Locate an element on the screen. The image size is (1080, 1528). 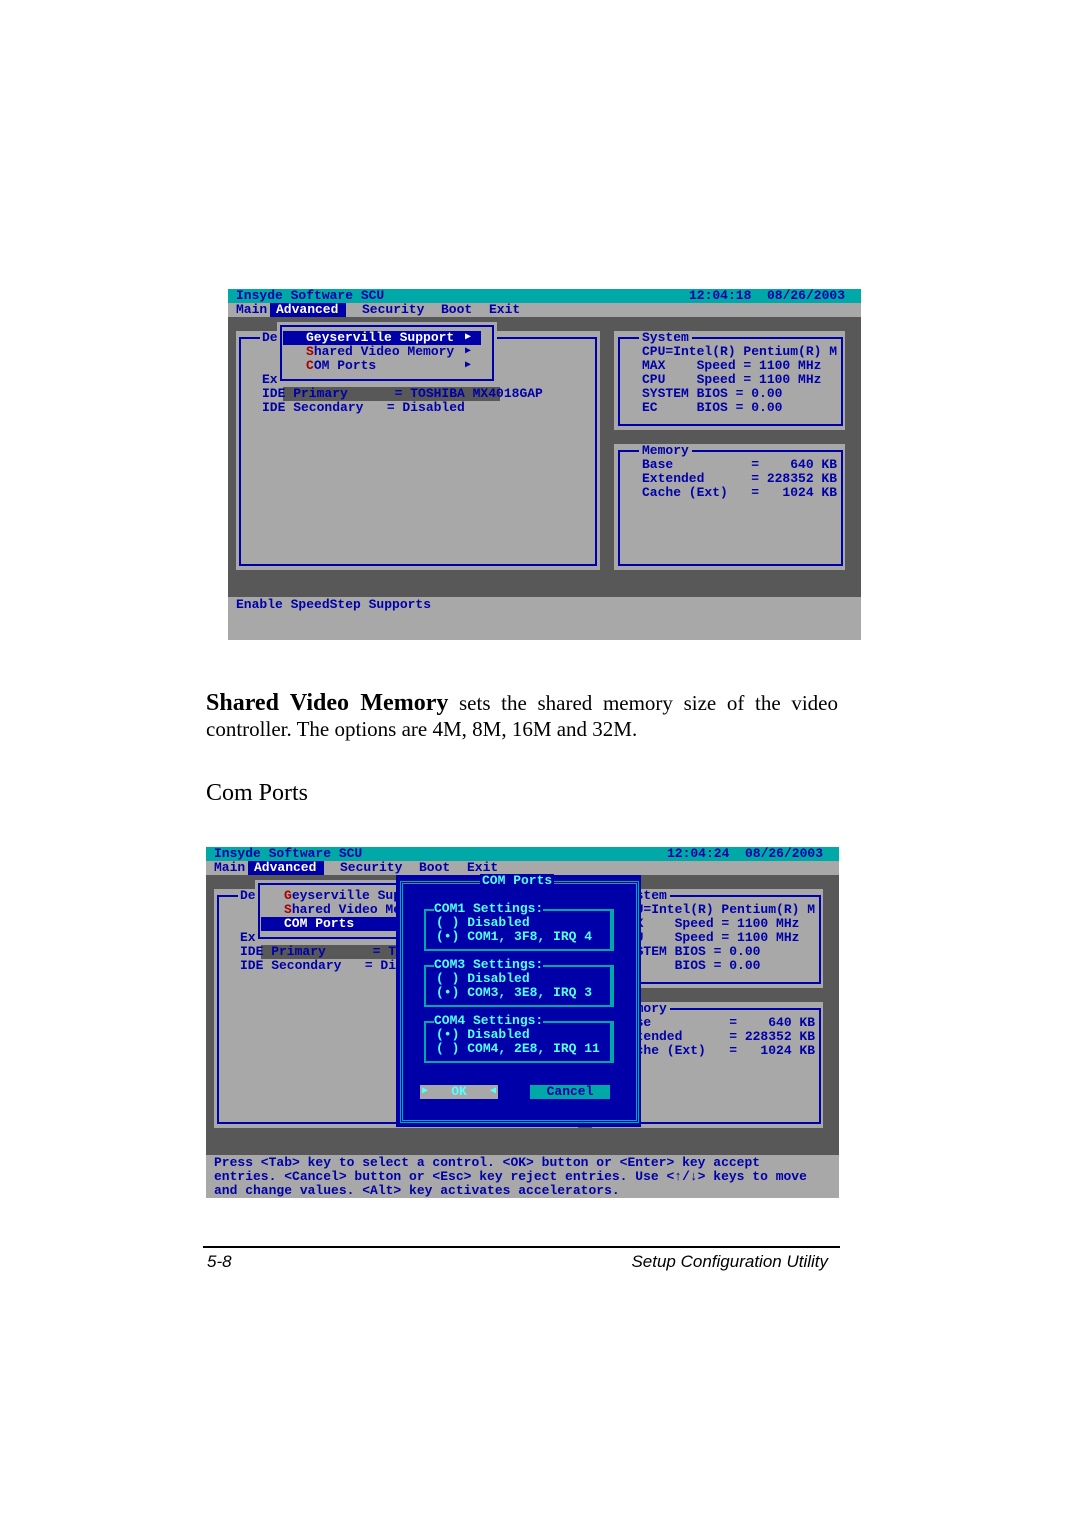
page-number: 5-8 is located at coordinates (219, 1261).